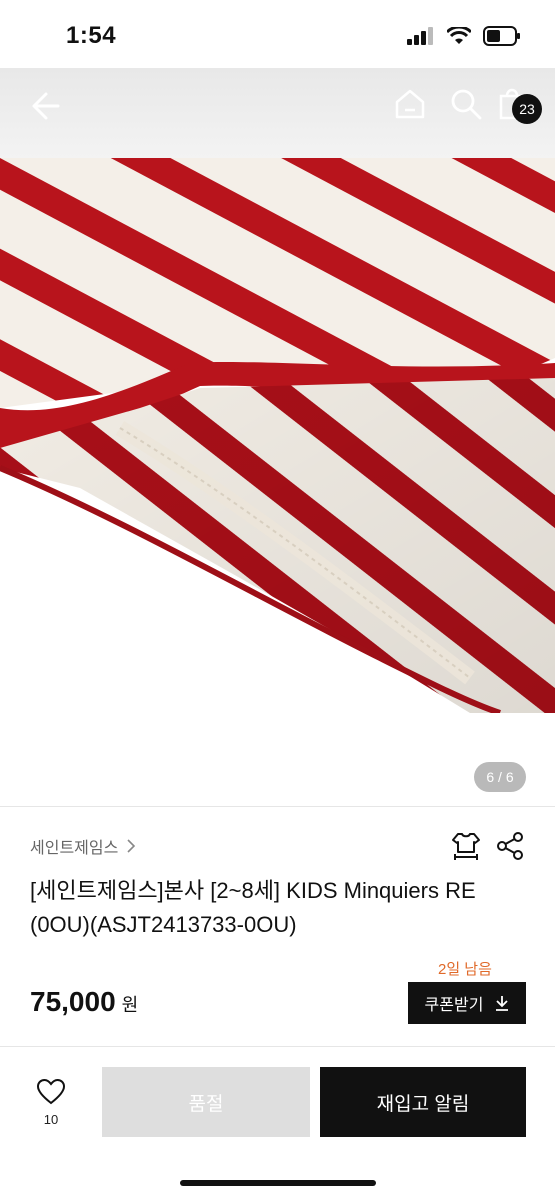 The image size is (555, 1200). Describe the element at coordinates (130, 1005) in the screenshot. I see `price-currency: 원` at that location.